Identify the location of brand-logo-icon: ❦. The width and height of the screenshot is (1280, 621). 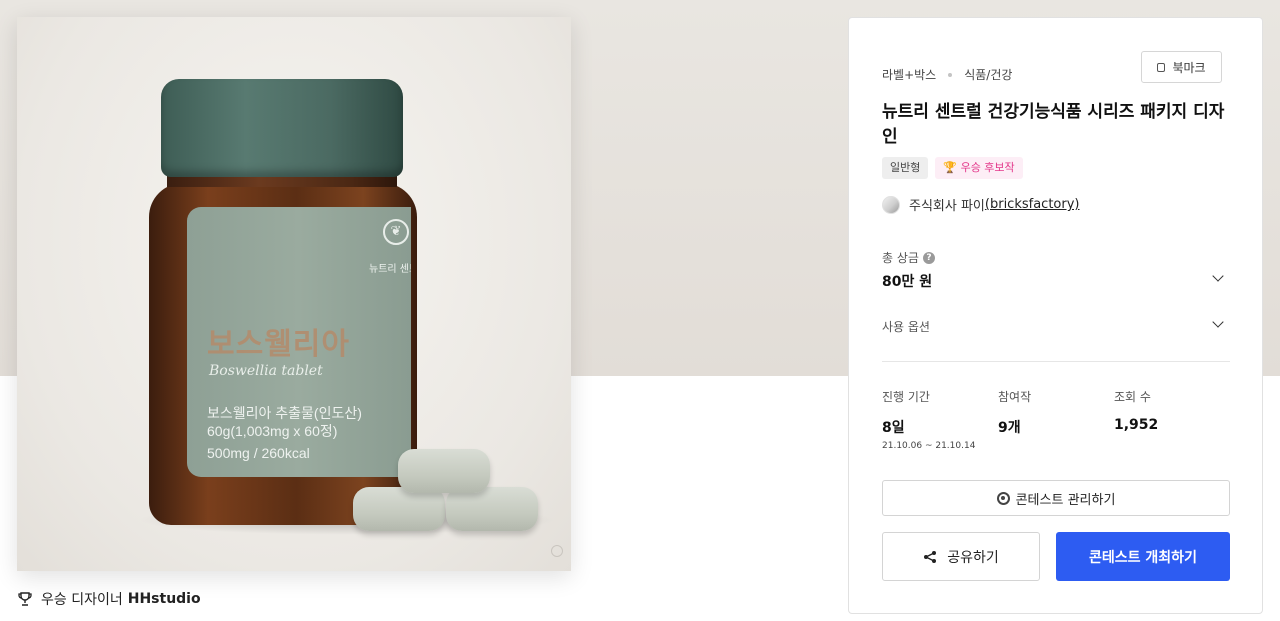
(396, 232).